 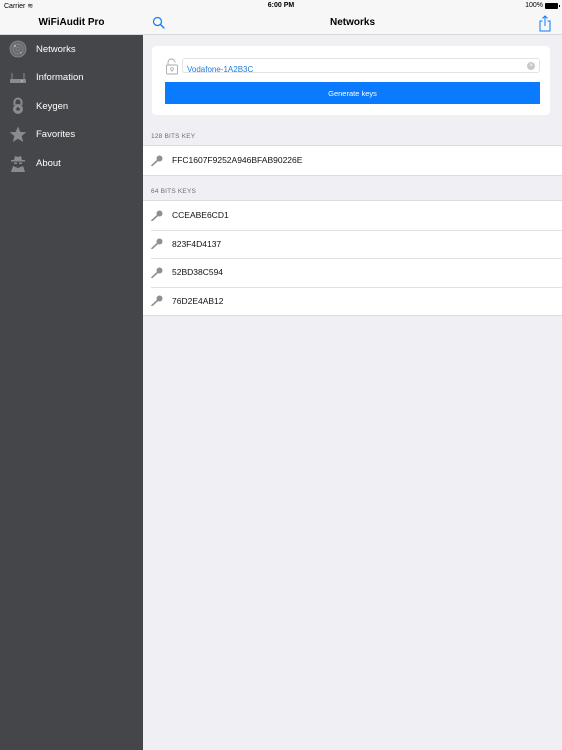 I want to click on sidebar-item-networks: Networks, so click(x=71, y=49).